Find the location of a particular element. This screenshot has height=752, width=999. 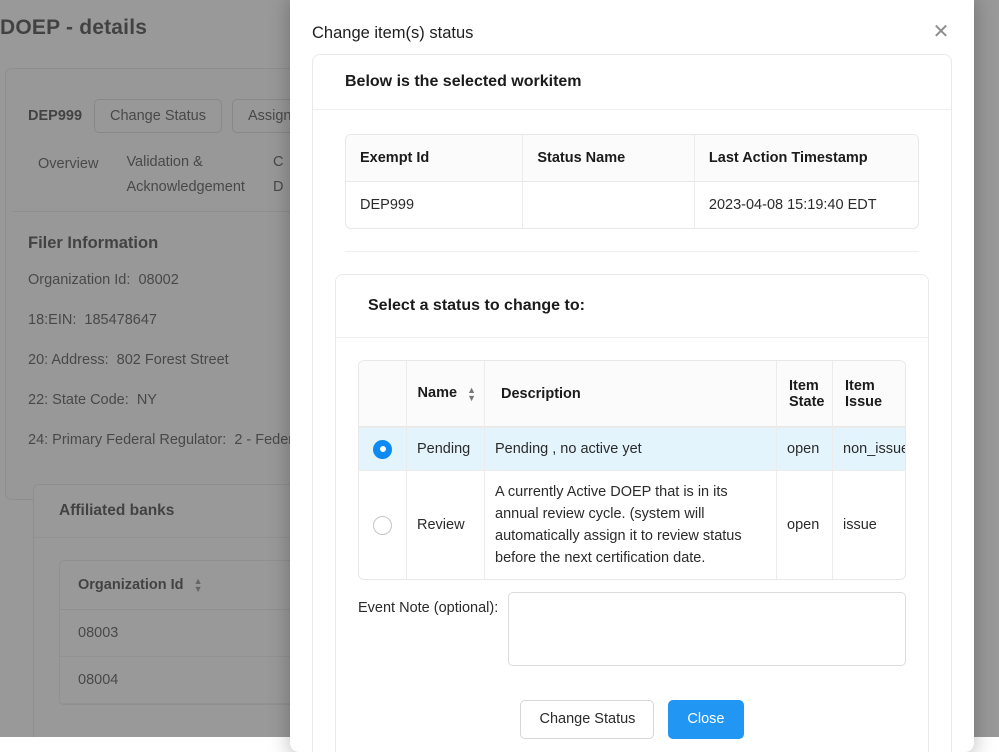

column-description: Description is located at coordinates (631, 394).